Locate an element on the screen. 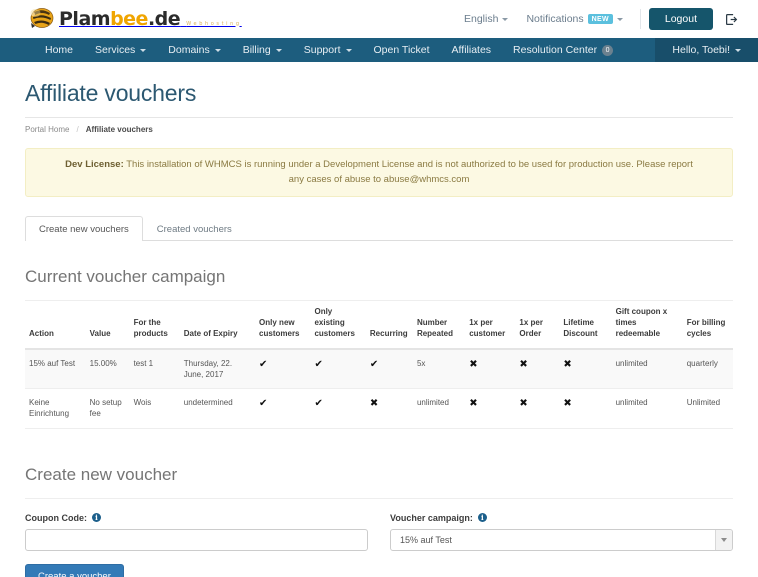  voucher-campaign-selected-value: 15% auf Test is located at coordinates (426, 539).